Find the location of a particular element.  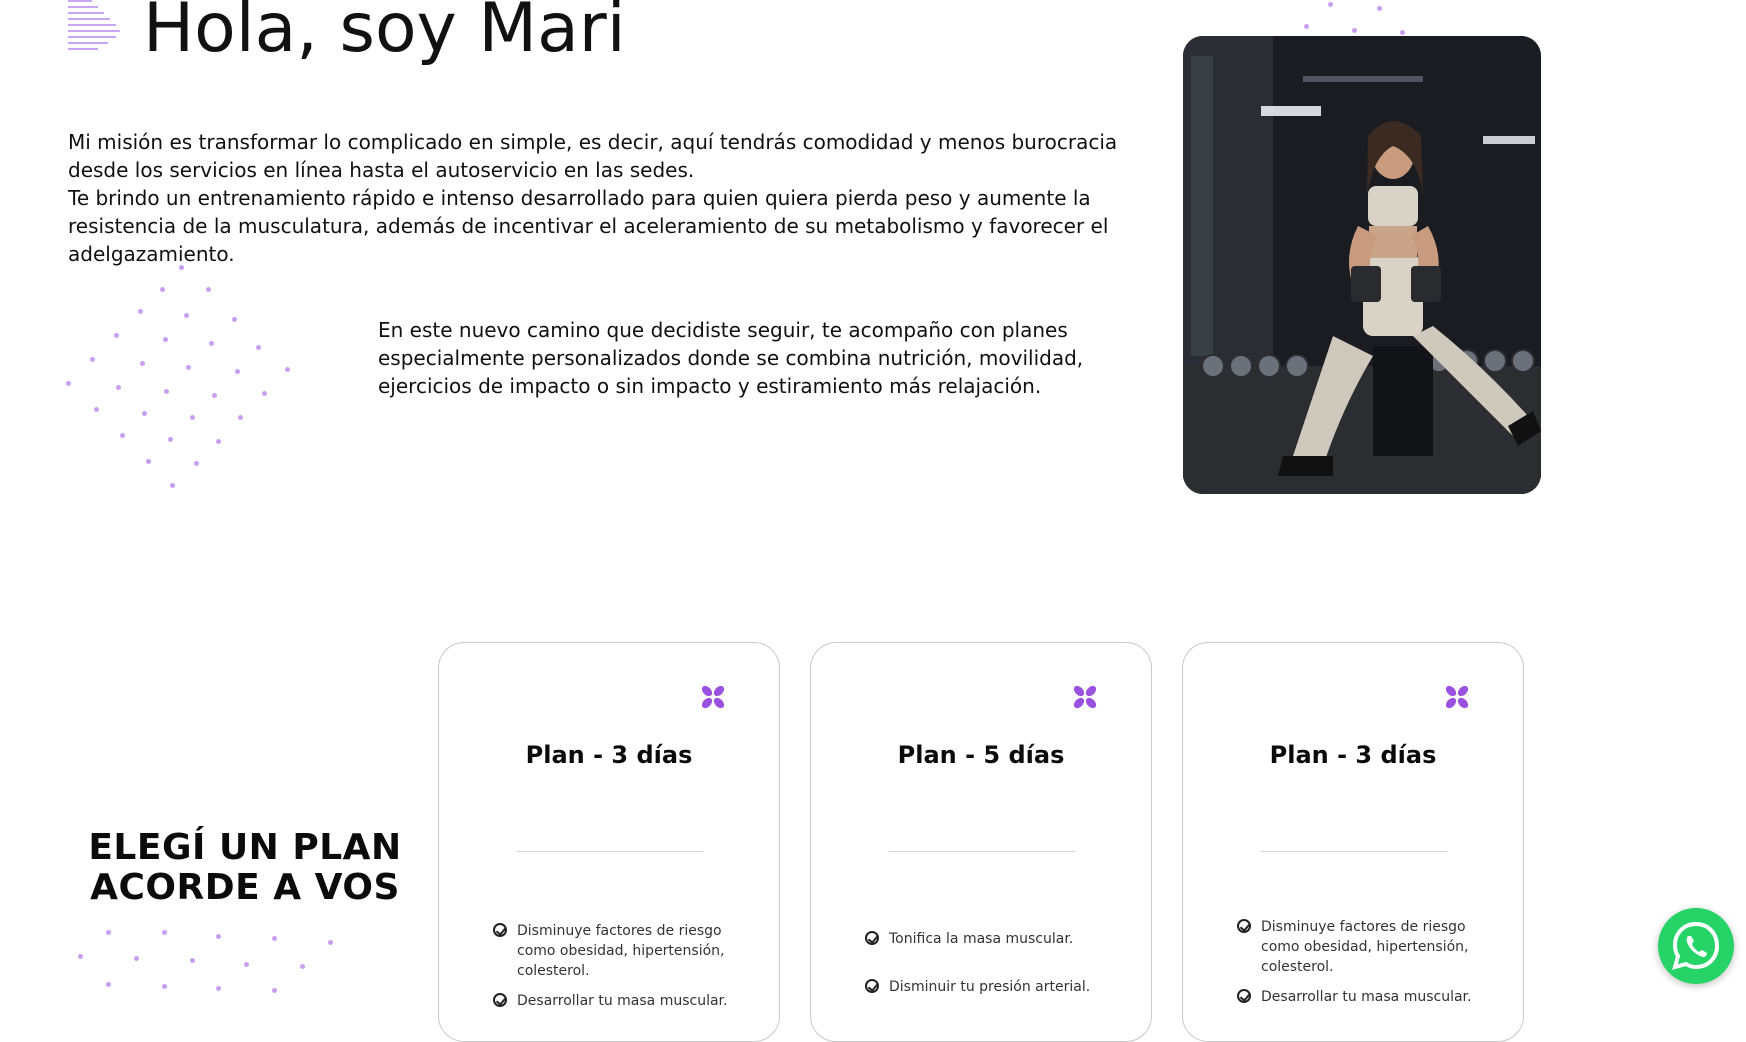

plans-heading-line-1: ELEGÍ UN PLAN is located at coordinates (245, 847).